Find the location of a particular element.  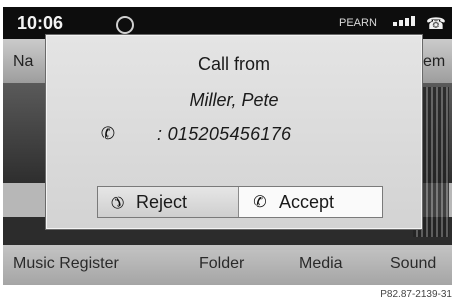

caller-number: : 015205456176 is located at coordinates (224, 134).